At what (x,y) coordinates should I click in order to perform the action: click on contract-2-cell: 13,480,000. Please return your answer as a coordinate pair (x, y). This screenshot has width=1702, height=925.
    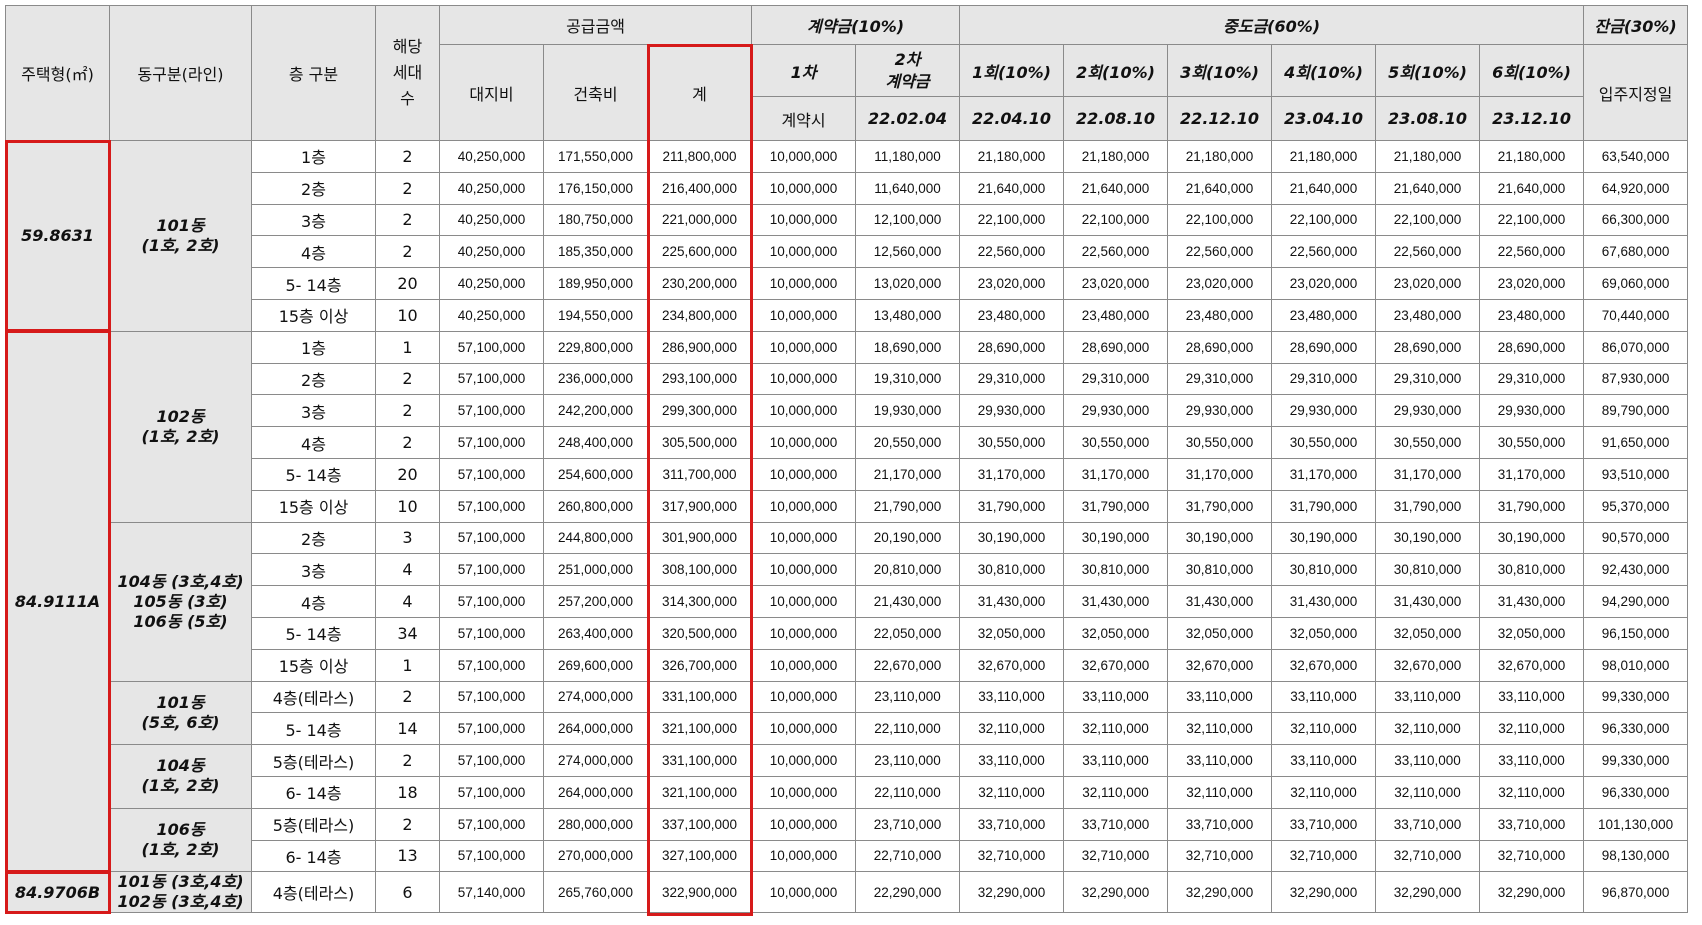
    Looking at the image, I should click on (908, 315).